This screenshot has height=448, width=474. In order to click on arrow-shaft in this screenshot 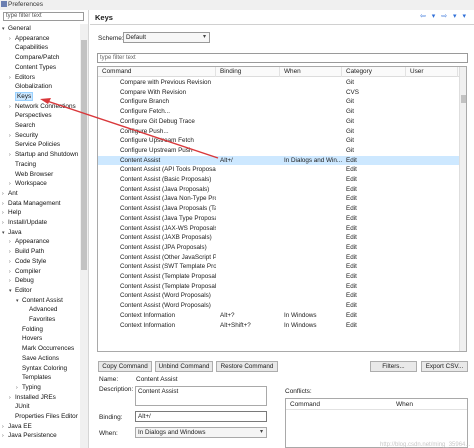, I will do `click(131, 129)`.